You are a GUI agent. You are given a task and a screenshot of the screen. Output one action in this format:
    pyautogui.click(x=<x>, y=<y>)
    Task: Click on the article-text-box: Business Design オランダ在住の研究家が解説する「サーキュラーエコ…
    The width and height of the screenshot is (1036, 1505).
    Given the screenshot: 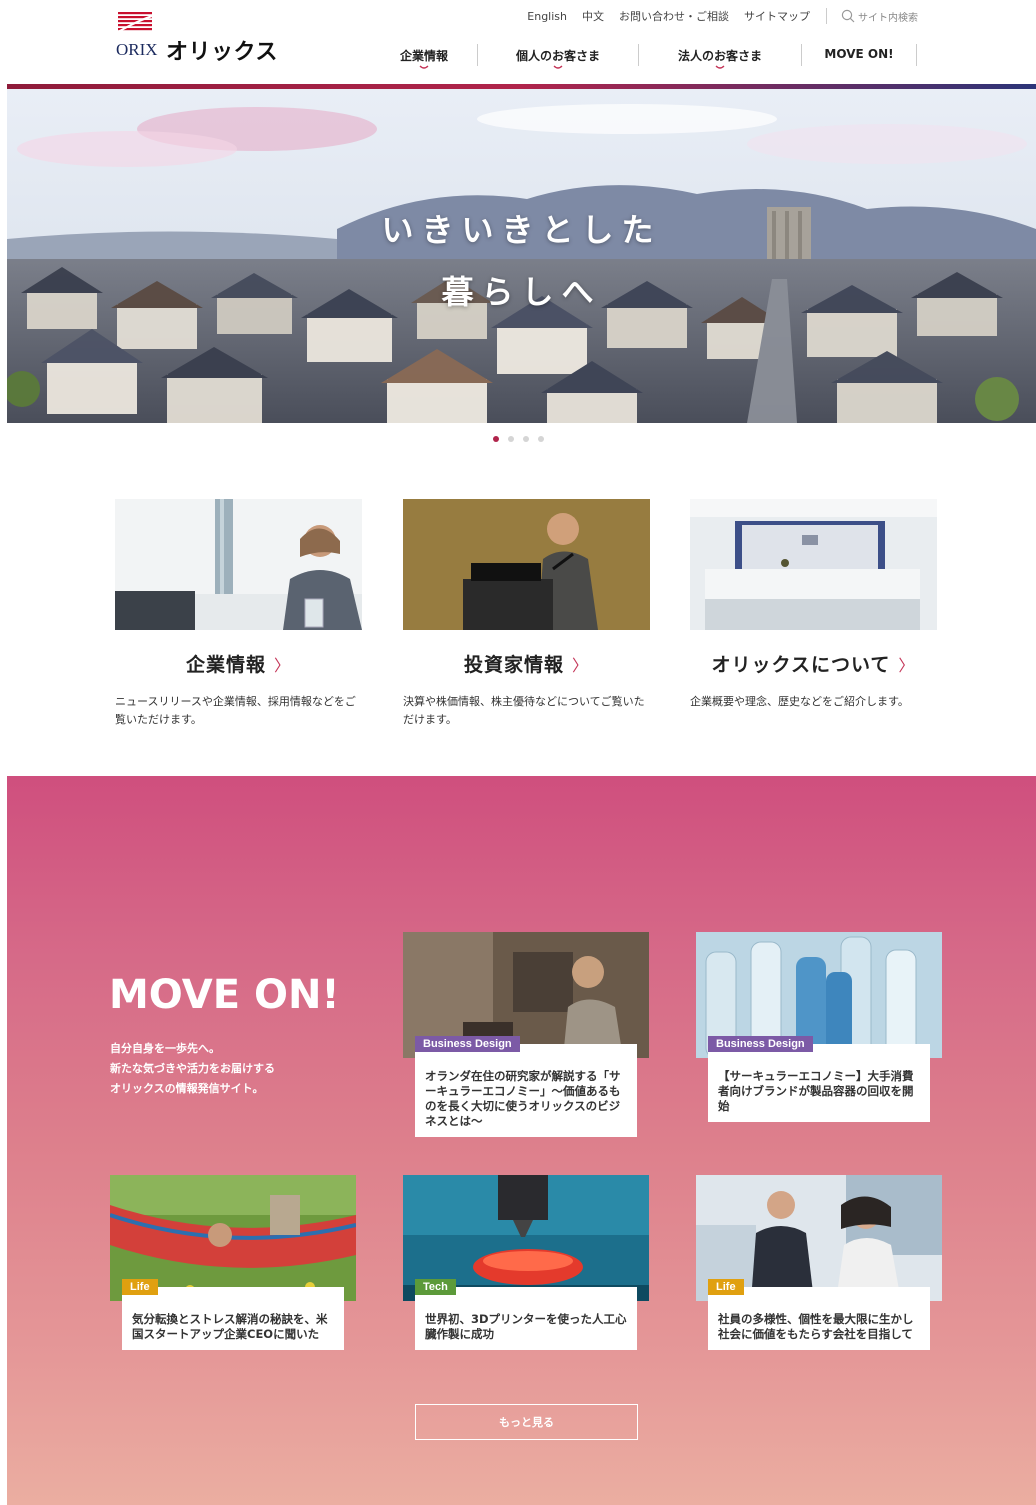 What is the action you would take?
    pyautogui.click(x=526, y=1086)
    